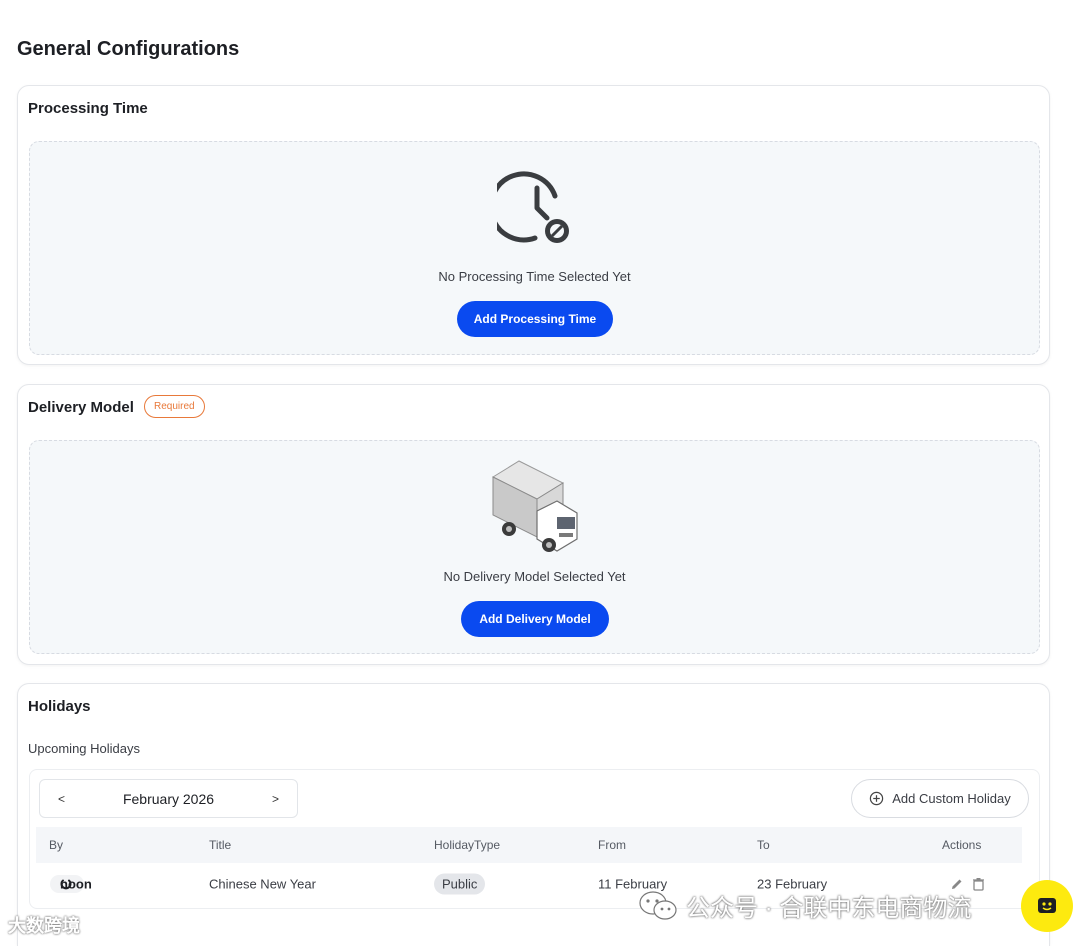 The height and width of the screenshot is (946, 1080). What do you see at coordinates (275, 799) in the screenshot?
I see `next-month-button: >` at bounding box center [275, 799].